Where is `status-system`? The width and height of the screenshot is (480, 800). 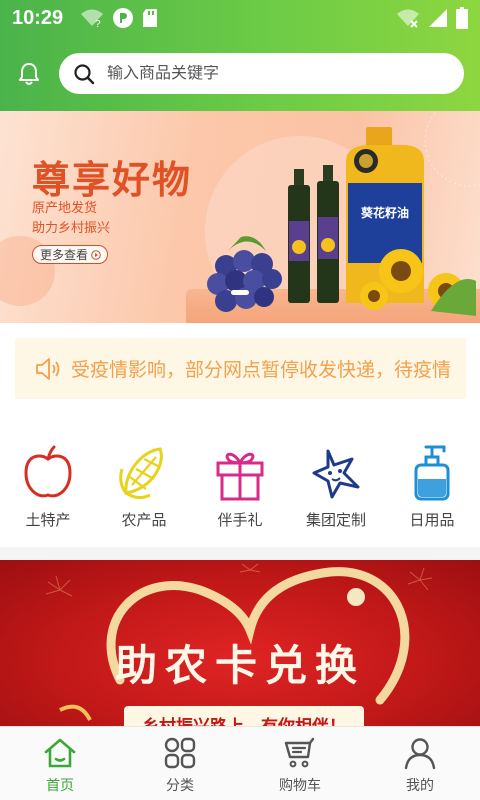
status-system is located at coordinates (432, 18).